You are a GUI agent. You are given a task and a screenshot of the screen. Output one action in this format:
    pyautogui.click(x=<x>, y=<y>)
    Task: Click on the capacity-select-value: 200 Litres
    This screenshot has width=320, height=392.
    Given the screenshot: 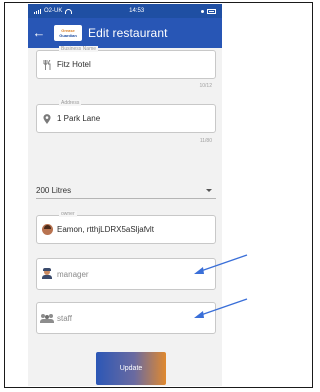 What is the action you would take?
    pyautogui.click(x=54, y=190)
    